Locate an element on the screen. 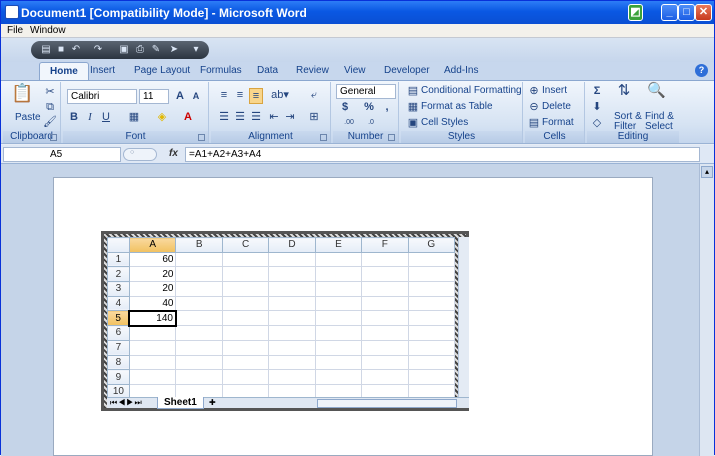  row-header: 5 is located at coordinates (118, 318).